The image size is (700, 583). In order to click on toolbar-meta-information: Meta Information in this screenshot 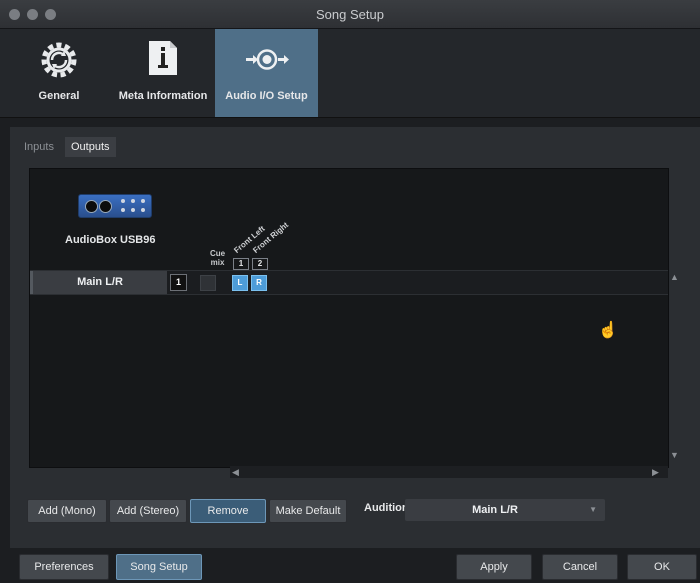, I will do `click(163, 73)`.